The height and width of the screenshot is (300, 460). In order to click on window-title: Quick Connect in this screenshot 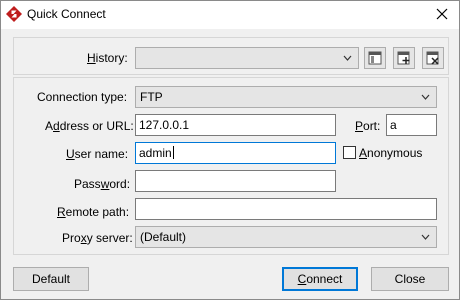, I will do `click(66, 14)`.